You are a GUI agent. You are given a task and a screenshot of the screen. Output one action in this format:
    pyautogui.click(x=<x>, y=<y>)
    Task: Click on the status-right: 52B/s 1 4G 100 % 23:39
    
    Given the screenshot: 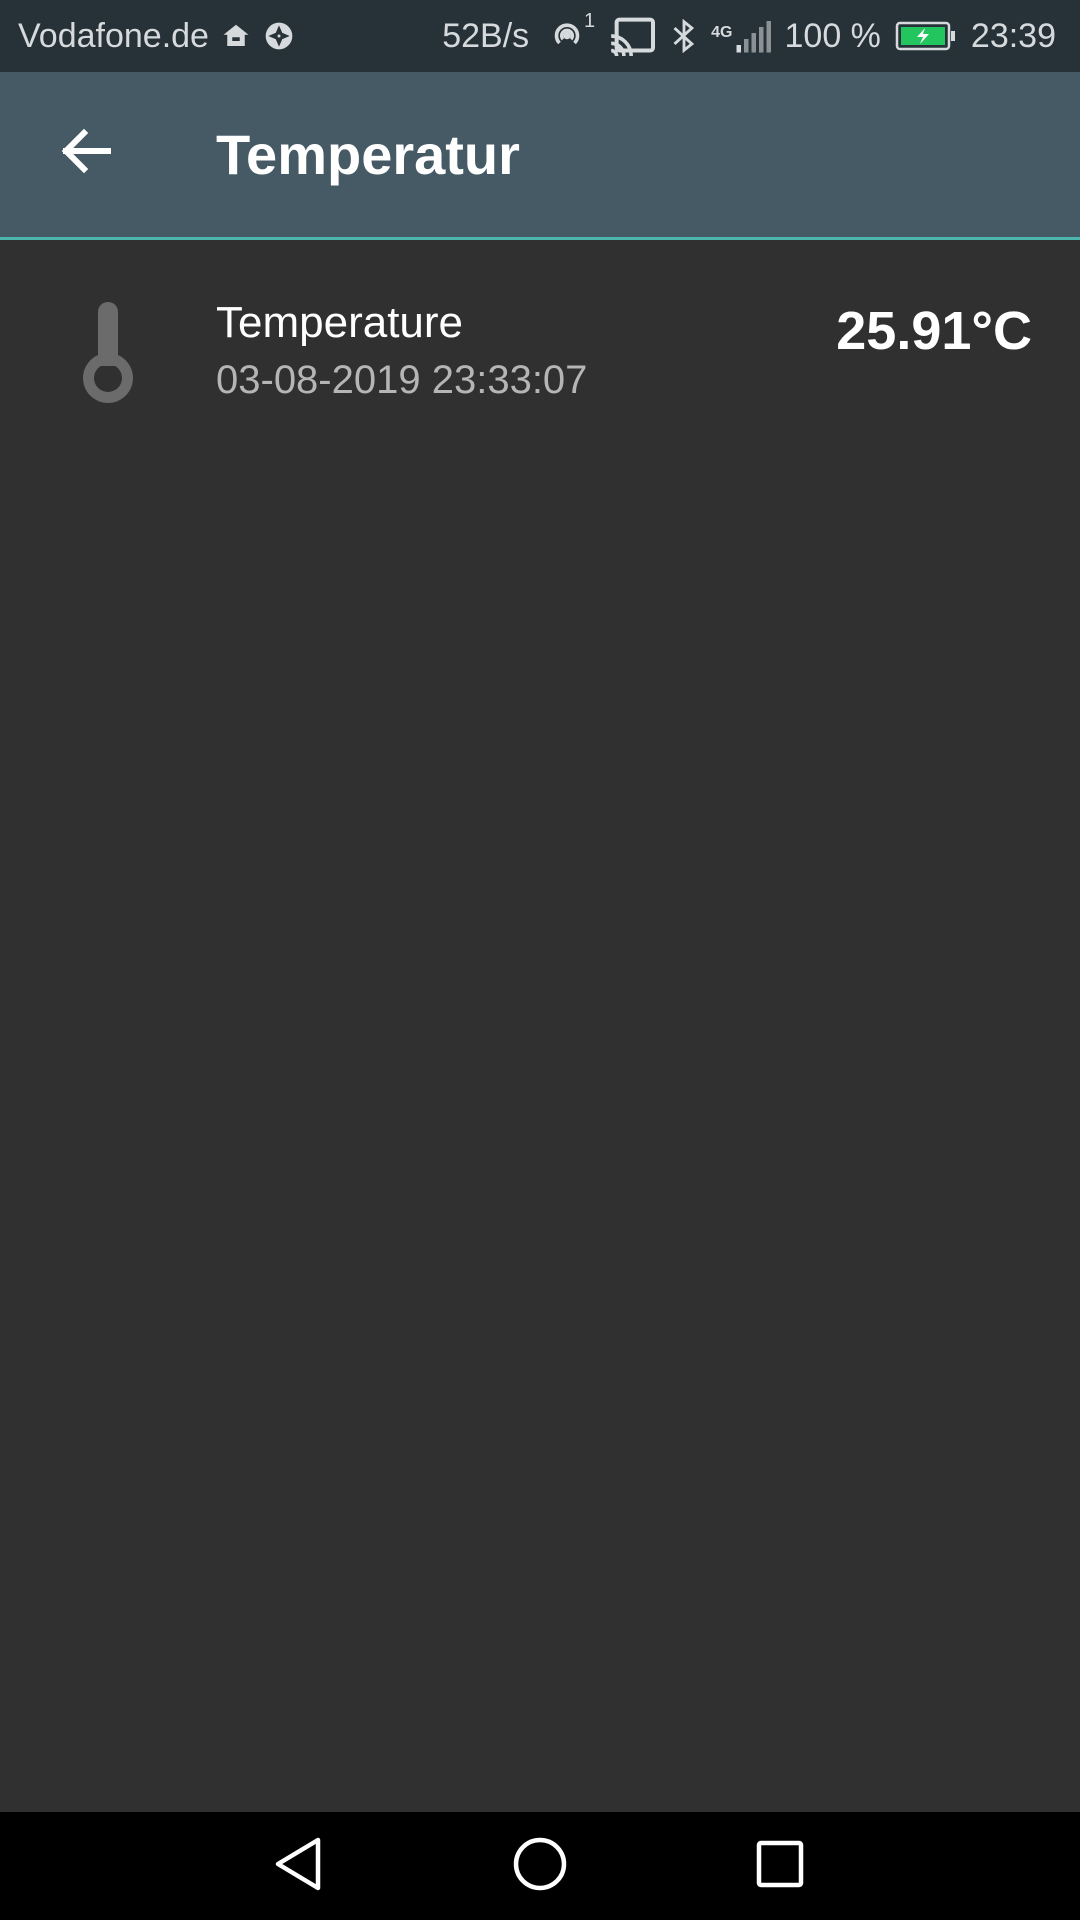 What is the action you would take?
    pyautogui.click(x=749, y=36)
    